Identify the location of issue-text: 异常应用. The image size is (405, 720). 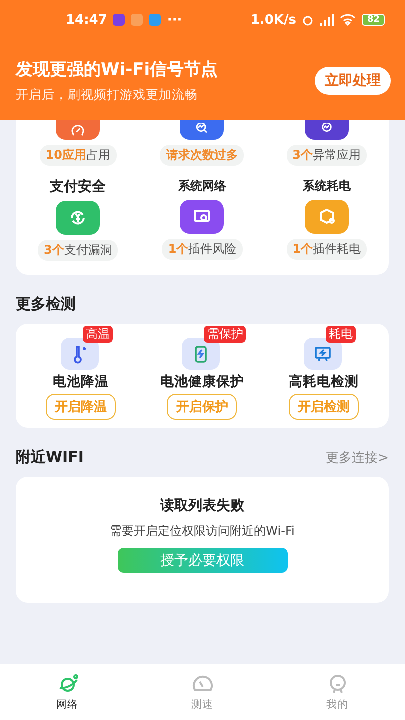
(337, 155).